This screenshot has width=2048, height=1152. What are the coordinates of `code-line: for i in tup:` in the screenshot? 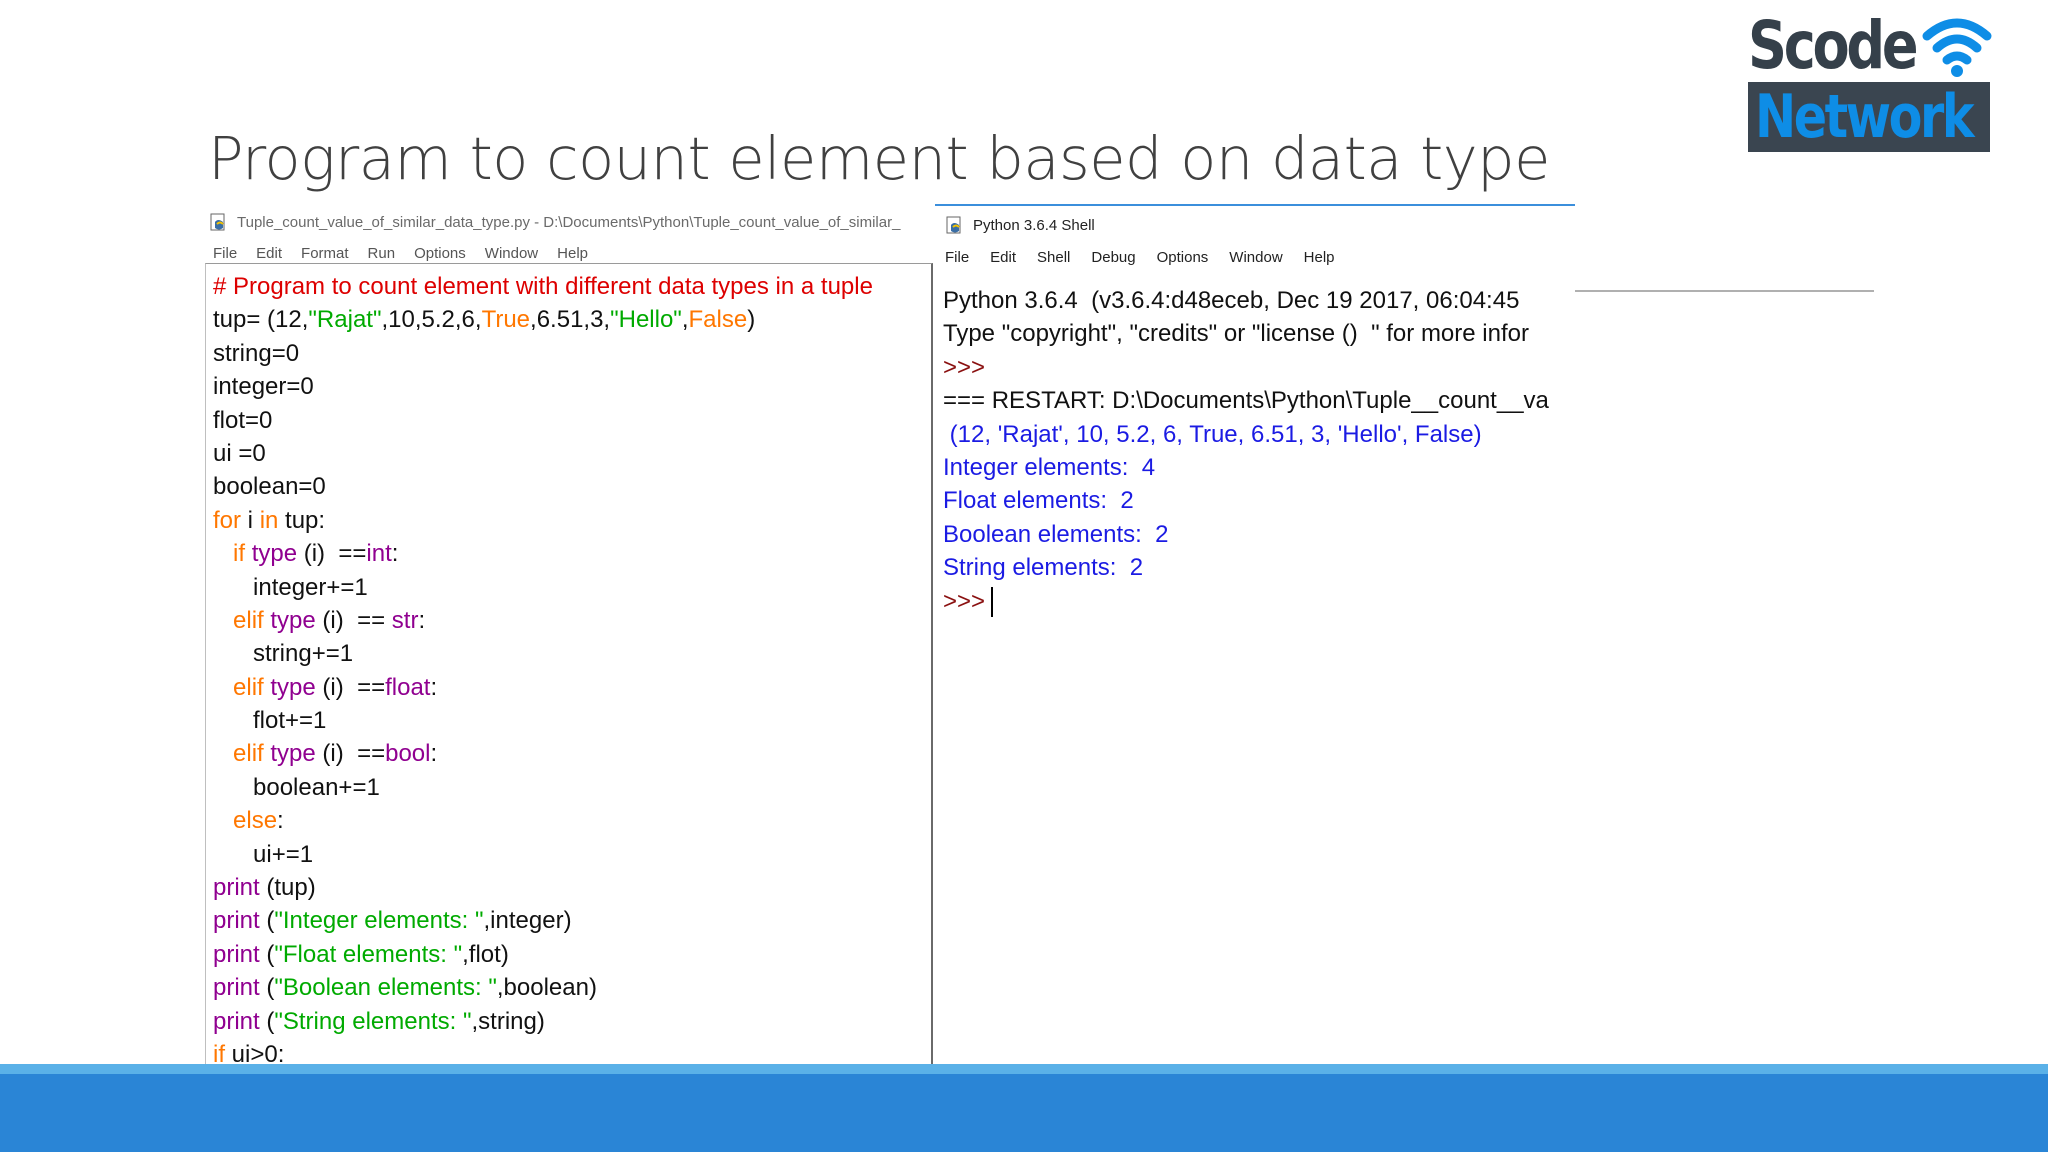 It's located at (572, 520).